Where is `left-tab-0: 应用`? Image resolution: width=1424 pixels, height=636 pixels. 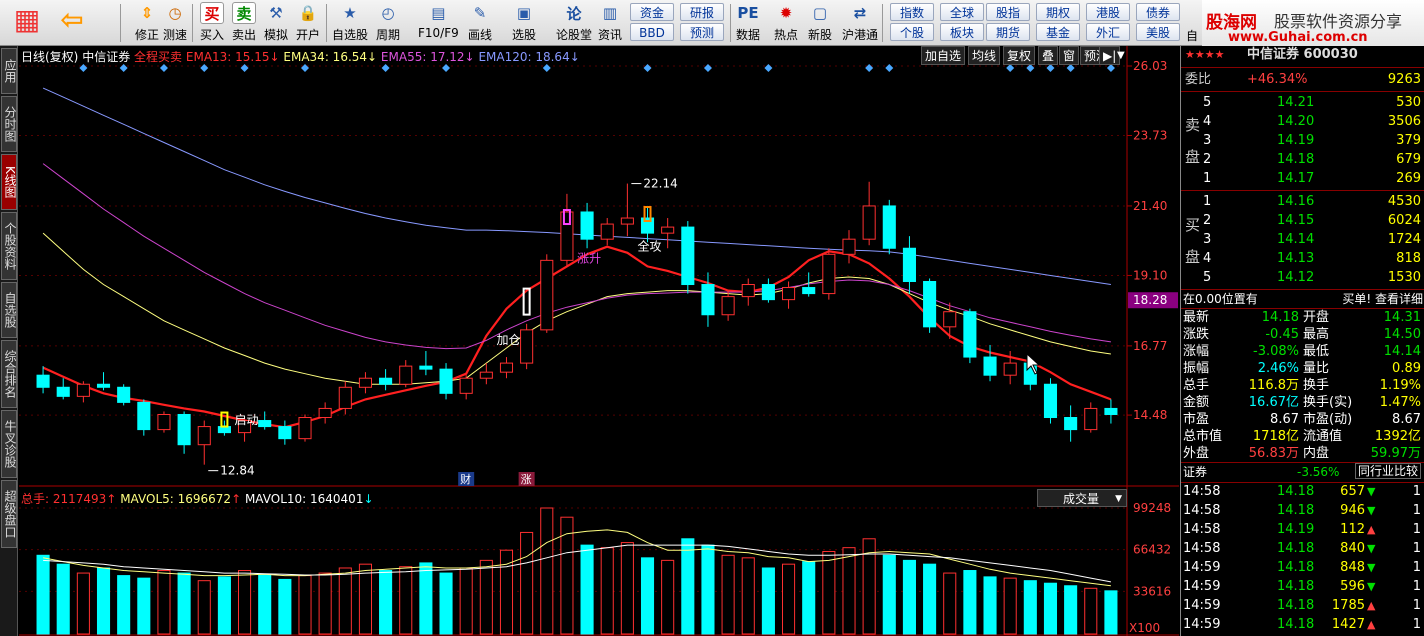 left-tab-0: 应用 is located at coordinates (9, 71).